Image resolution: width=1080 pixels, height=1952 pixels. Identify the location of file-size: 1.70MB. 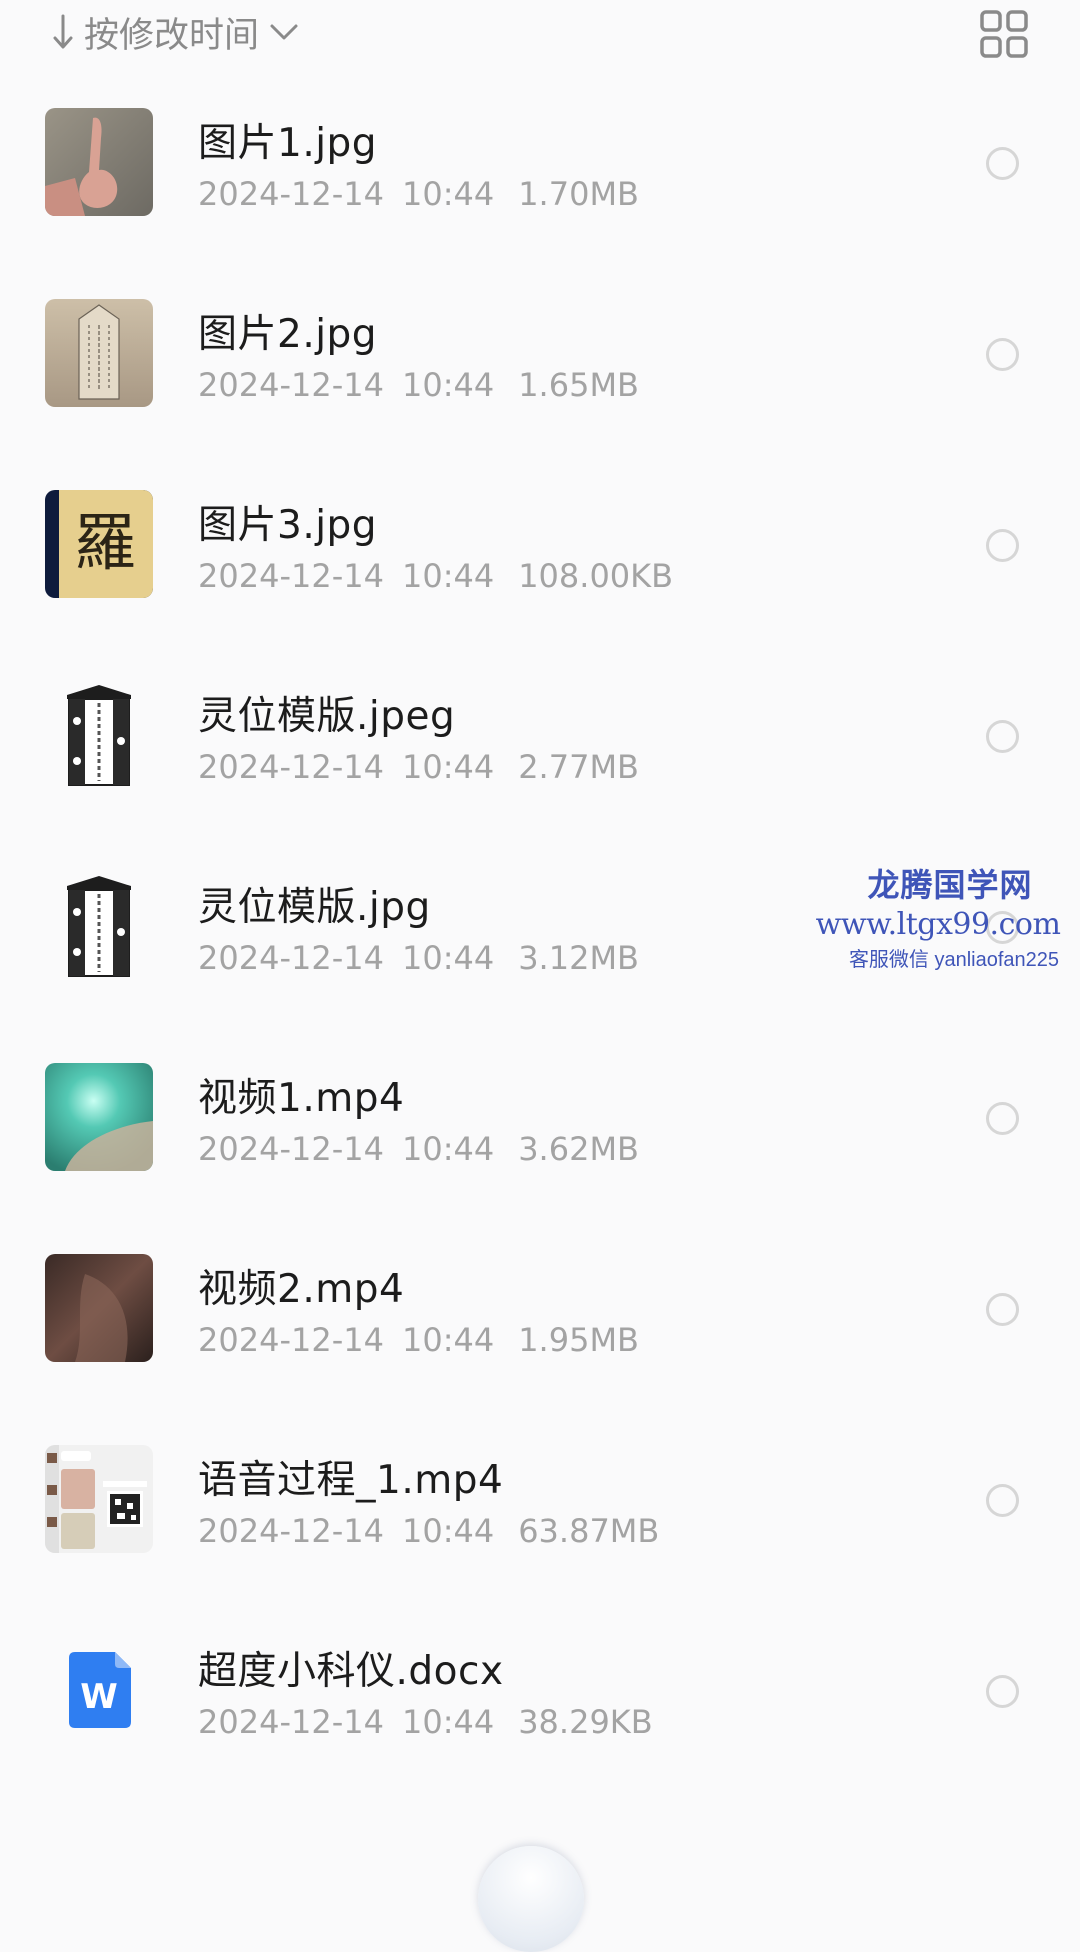
(578, 194).